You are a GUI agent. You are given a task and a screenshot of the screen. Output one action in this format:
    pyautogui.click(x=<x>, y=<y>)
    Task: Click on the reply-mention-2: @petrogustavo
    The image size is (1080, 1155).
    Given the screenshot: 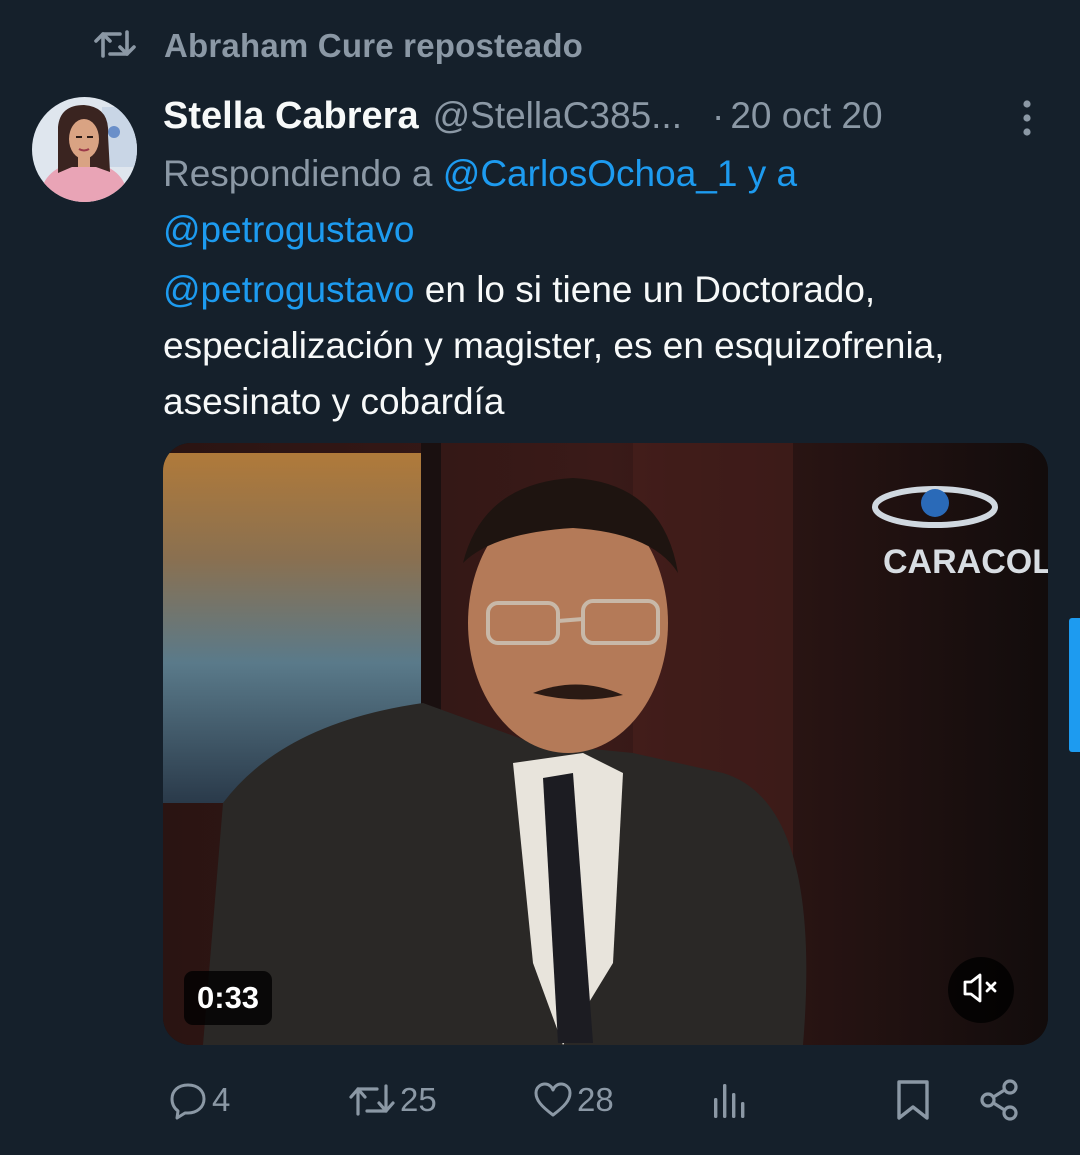 What is the action you would take?
    pyautogui.click(x=288, y=229)
    